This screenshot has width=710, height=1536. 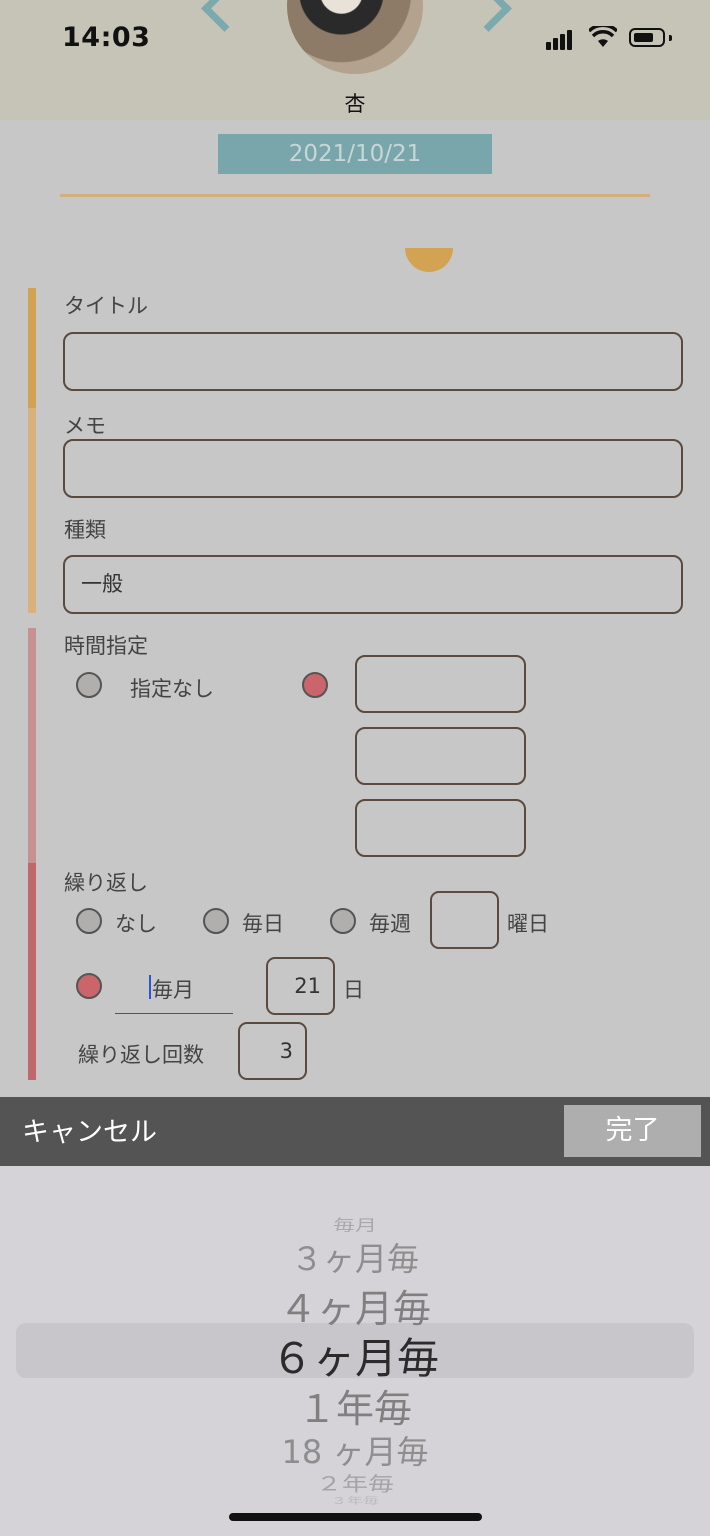 What do you see at coordinates (373, 584) in the screenshot?
I see `type-select: 一般` at bounding box center [373, 584].